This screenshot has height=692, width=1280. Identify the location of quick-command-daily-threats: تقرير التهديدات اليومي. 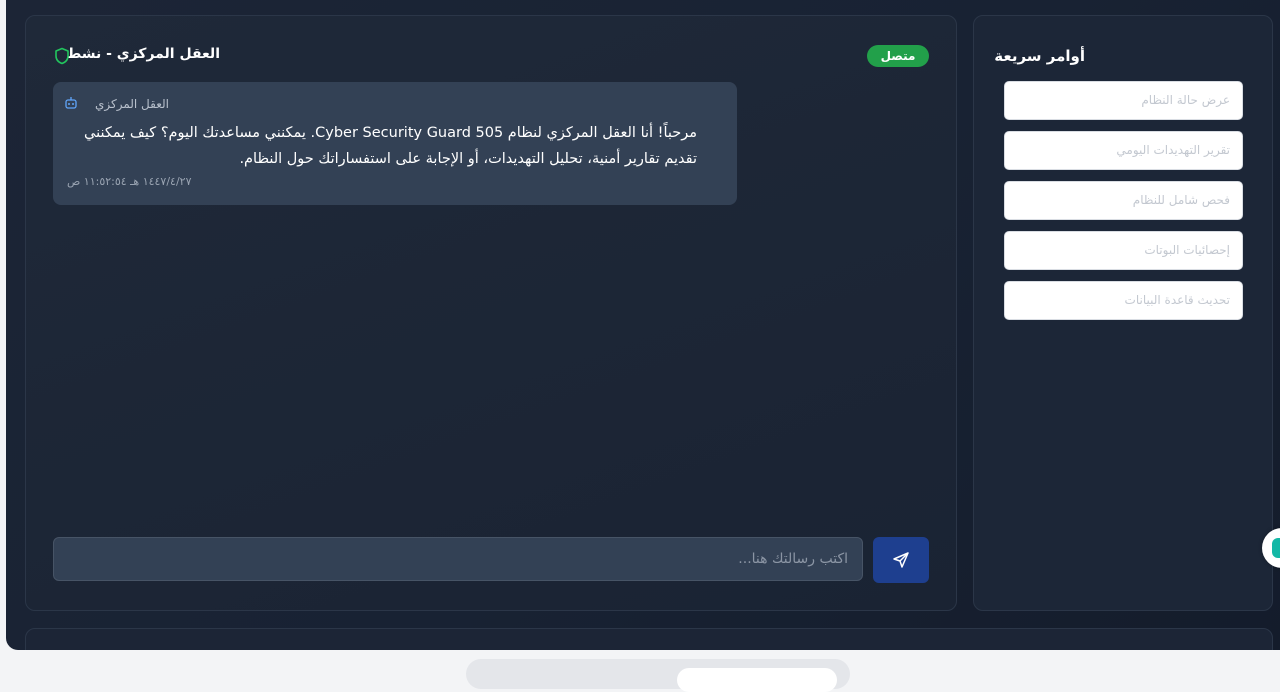
(1123, 150).